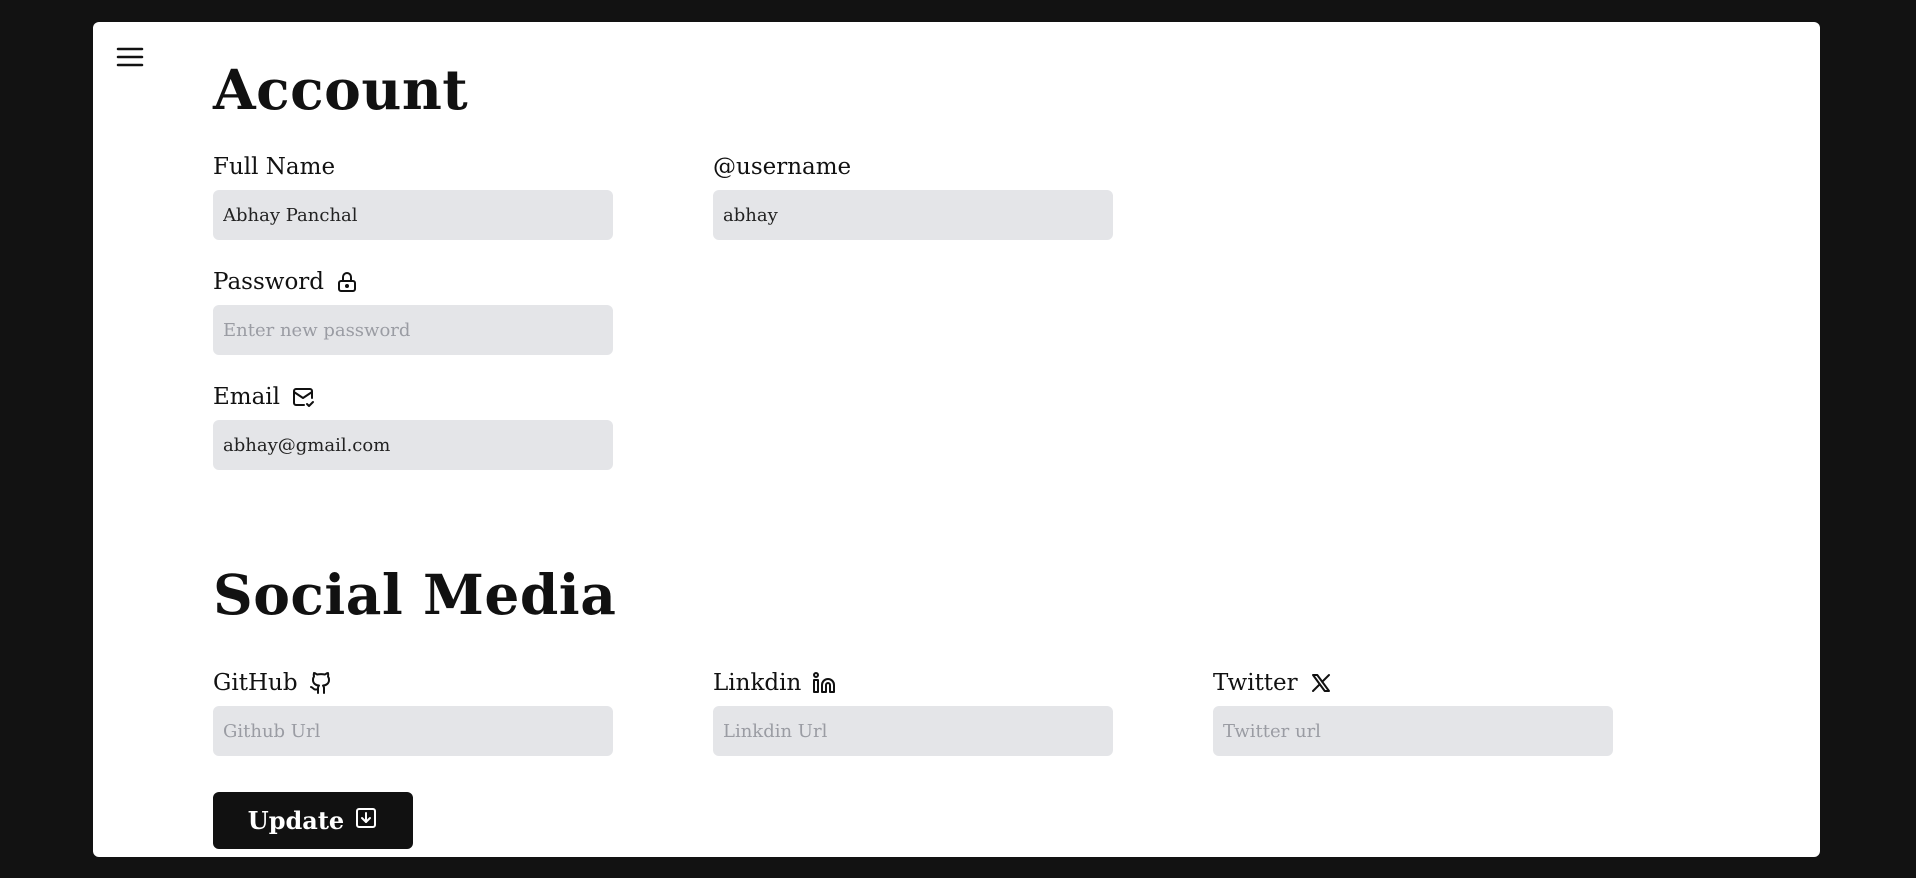 Image resolution: width=1916 pixels, height=878 pixels. I want to click on github-label-row: GitHub, so click(413, 683).